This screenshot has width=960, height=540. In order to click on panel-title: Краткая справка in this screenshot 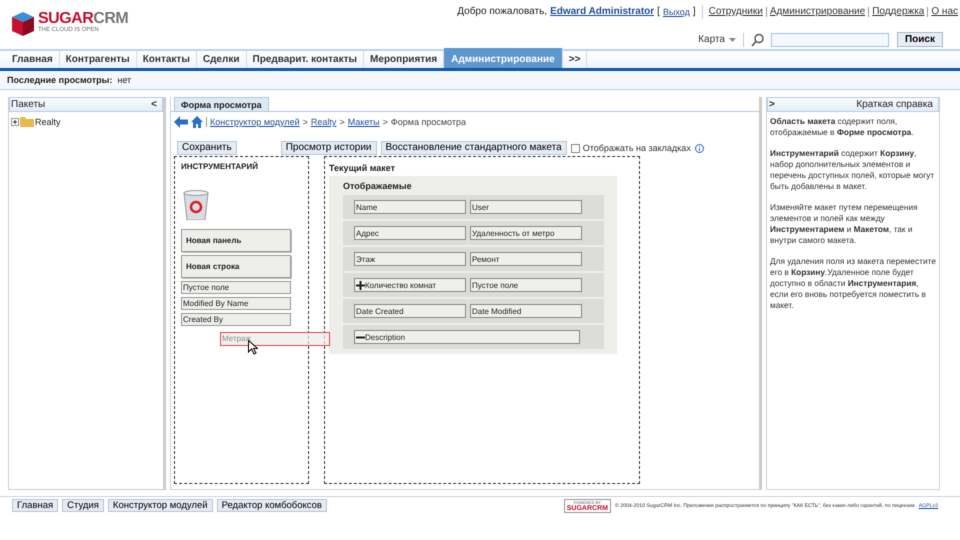, I will do `click(894, 104)`.